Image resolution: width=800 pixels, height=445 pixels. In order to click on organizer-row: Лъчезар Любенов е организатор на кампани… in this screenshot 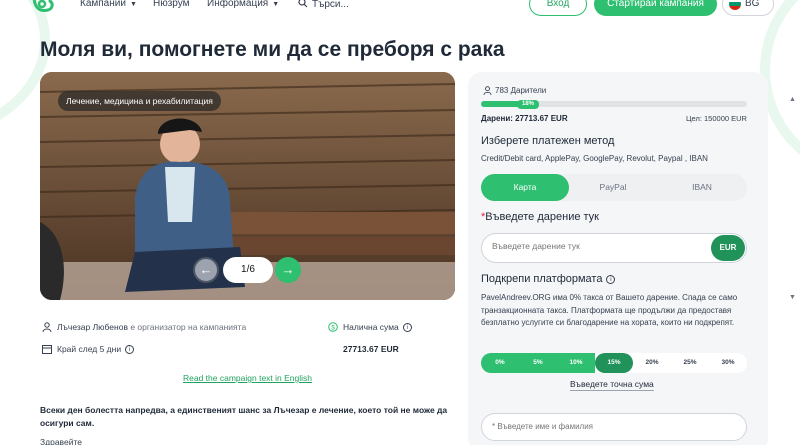, I will do `click(144, 327)`.